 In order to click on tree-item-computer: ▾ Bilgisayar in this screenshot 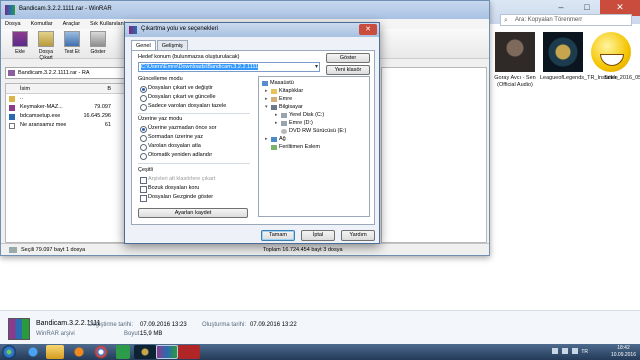, I will do `click(284, 107)`.